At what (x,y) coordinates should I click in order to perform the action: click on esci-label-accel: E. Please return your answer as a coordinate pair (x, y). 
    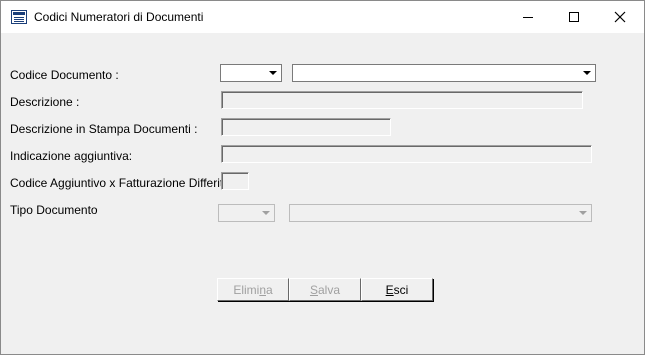
    Looking at the image, I should click on (389, 289).